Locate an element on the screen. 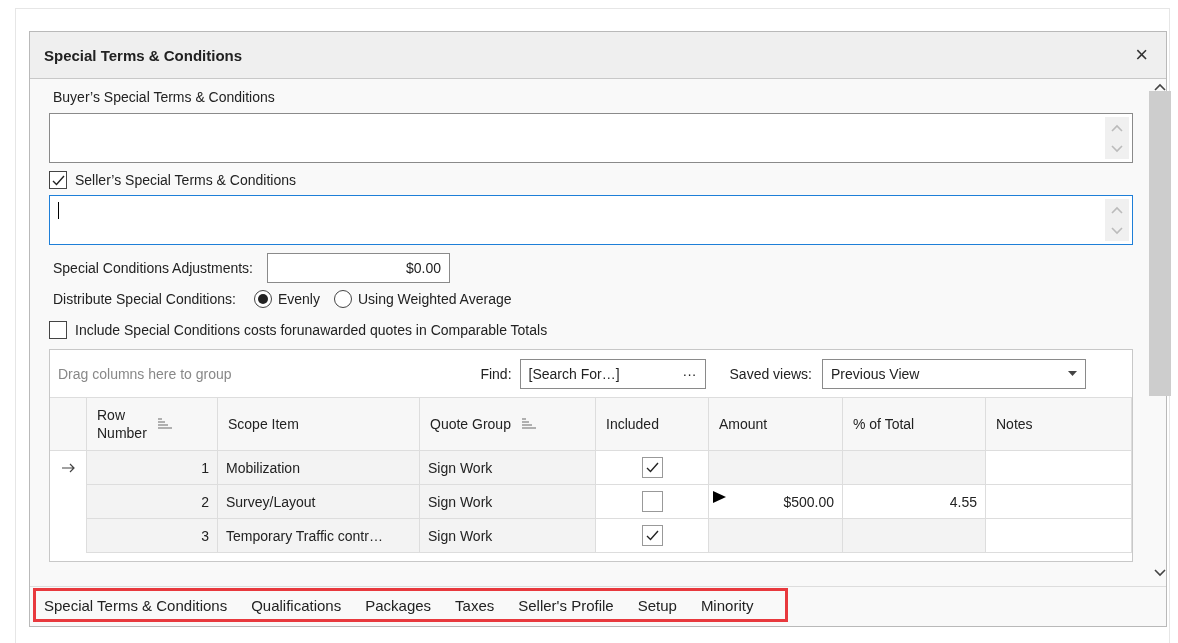  amount-field: $0.00 is located at coordinates (358, 268).